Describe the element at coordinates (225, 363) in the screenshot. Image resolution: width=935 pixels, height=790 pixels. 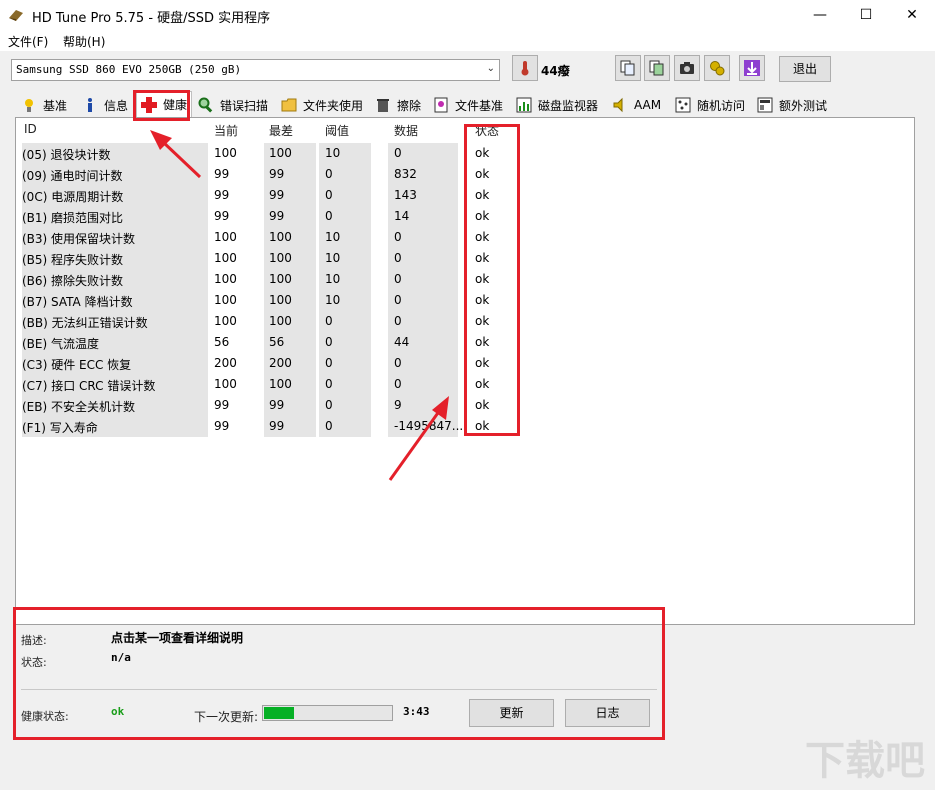
I see `current-value: 200` at that location.